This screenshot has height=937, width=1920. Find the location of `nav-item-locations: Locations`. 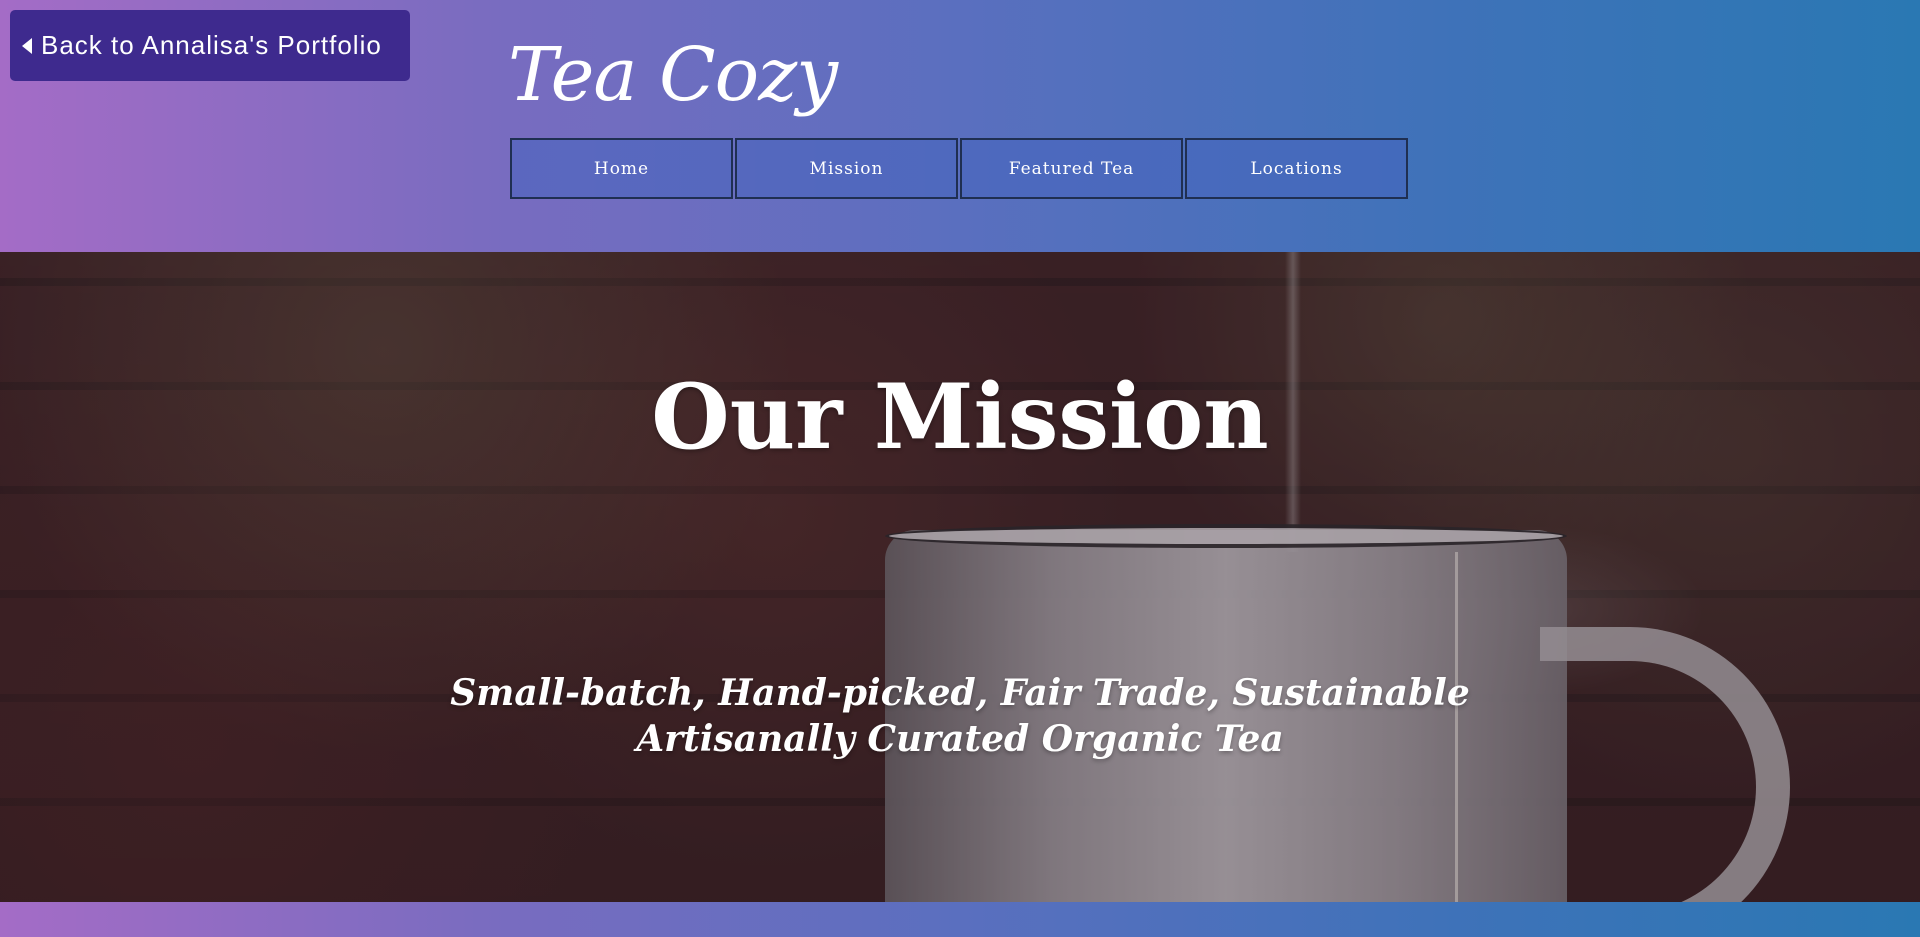

nav-item-locations: Locations is located at coordinates (1296, 168).